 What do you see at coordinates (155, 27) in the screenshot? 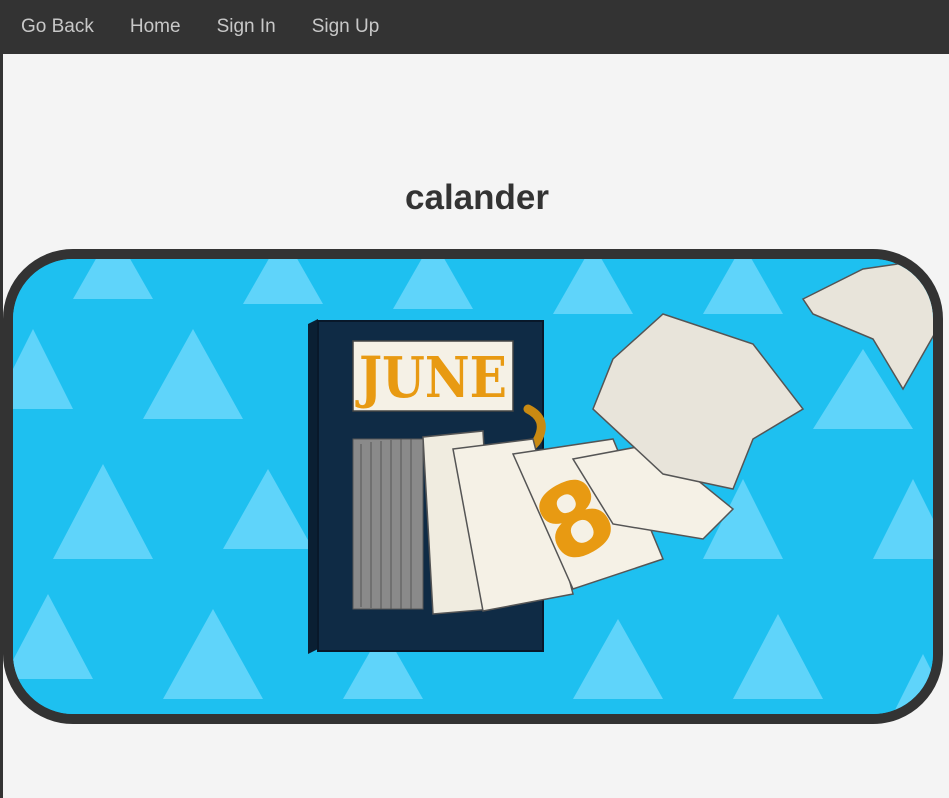
I see `nav-home: Home` at bounding box center [155, 27].